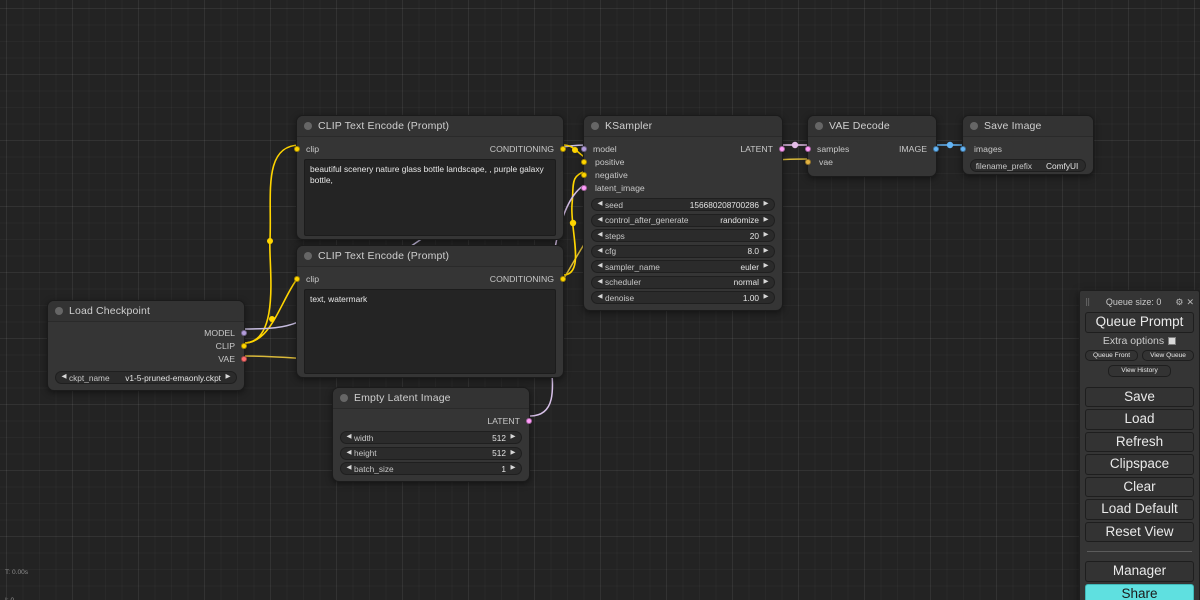 The image size is (1200, 600). I want to click on slot-dot-positive-icon, so click(584, 161).